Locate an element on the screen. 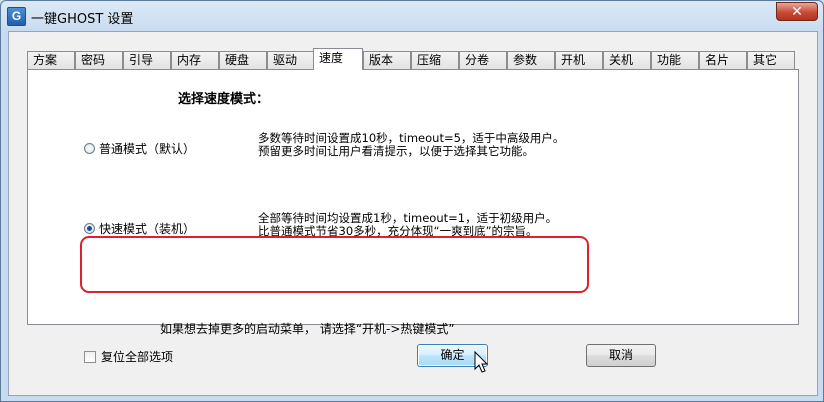 The height and width of the screenshot is (402, 824). panel-heading: 选择速度模式： is located at coordinates (224, 99).